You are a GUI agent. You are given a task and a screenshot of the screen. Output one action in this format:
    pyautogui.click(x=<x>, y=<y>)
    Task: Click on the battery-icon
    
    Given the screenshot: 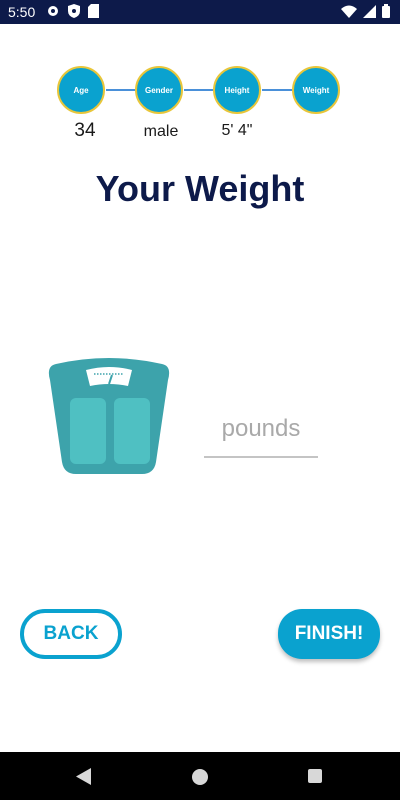 What is the action you would take?
    pyautogui.click(x=386, y=12)
    